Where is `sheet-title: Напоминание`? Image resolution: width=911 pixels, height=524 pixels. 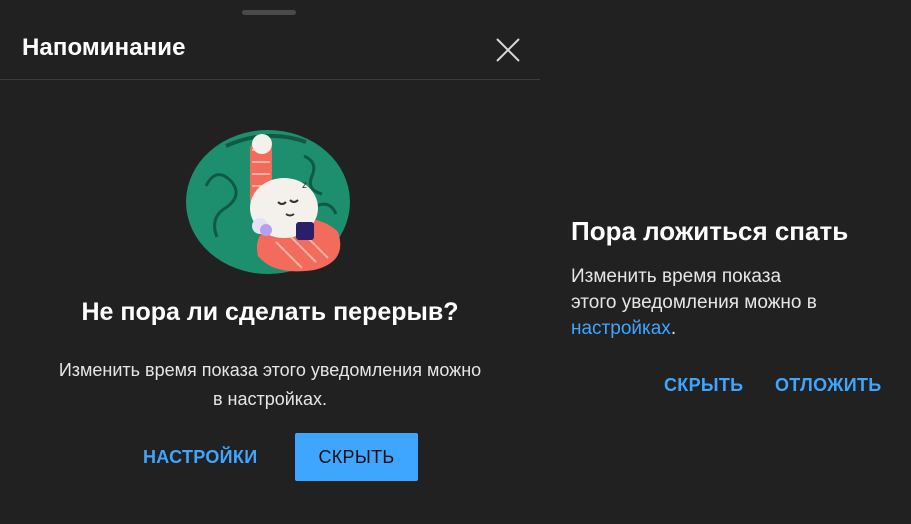 sheet-title: Напоминание is located at coordinates (104, 47).